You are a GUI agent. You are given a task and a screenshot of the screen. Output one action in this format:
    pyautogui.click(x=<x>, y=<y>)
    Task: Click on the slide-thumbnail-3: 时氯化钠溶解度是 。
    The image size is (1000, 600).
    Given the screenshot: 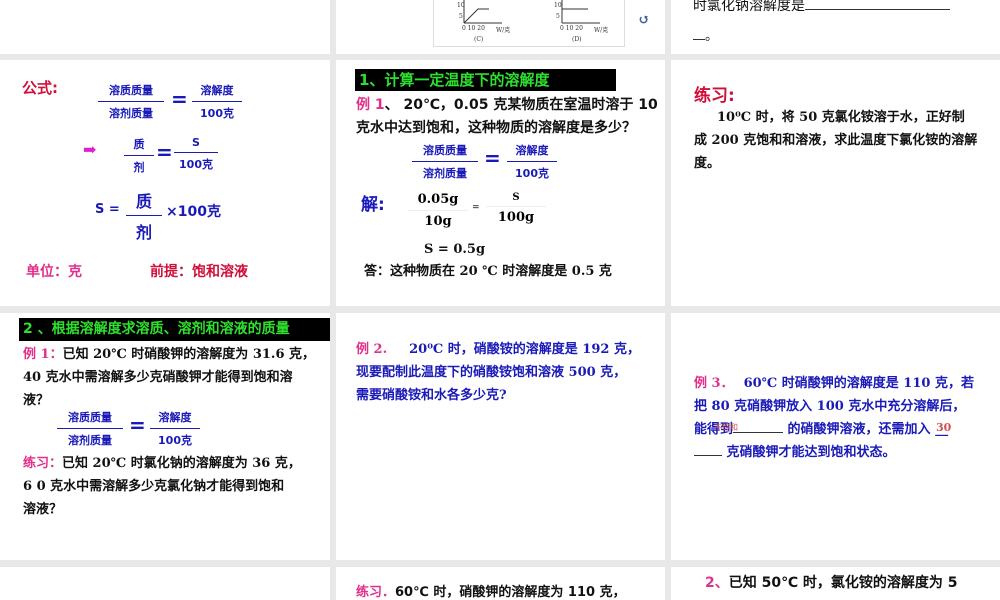 What is the action you would take?
    pyautogui.click(x=835, y=27)
    